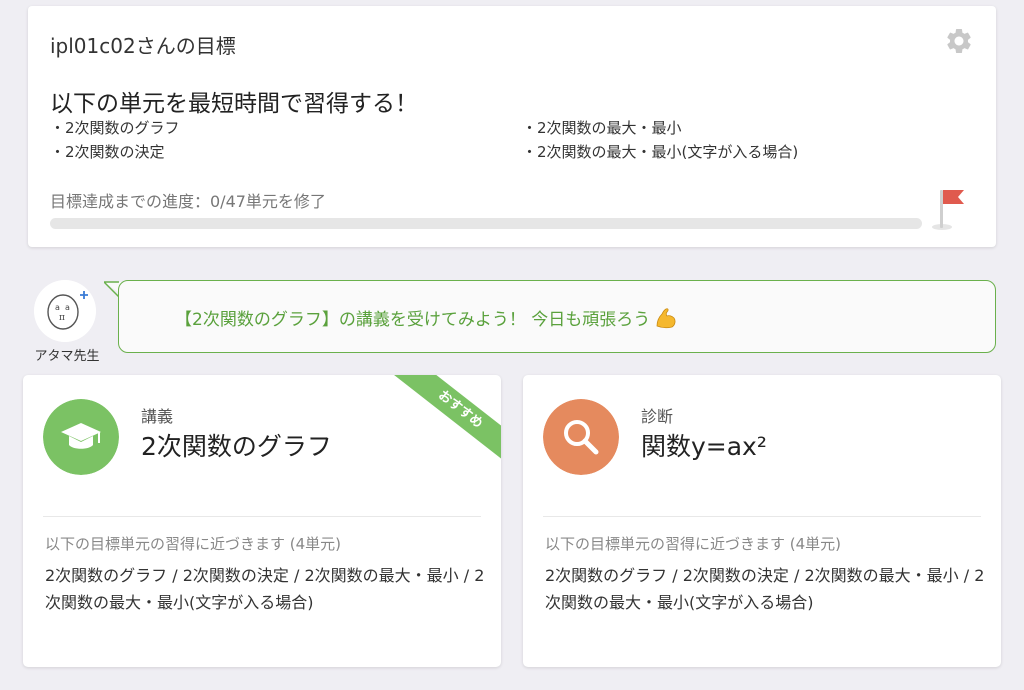 The width and height of the screenshot is (1024, 690). What do you see at coordinates (107, 151) in the screenshot?
I see `goal-unit-item: 2次関数の決定` at bounding box center [107, 151].